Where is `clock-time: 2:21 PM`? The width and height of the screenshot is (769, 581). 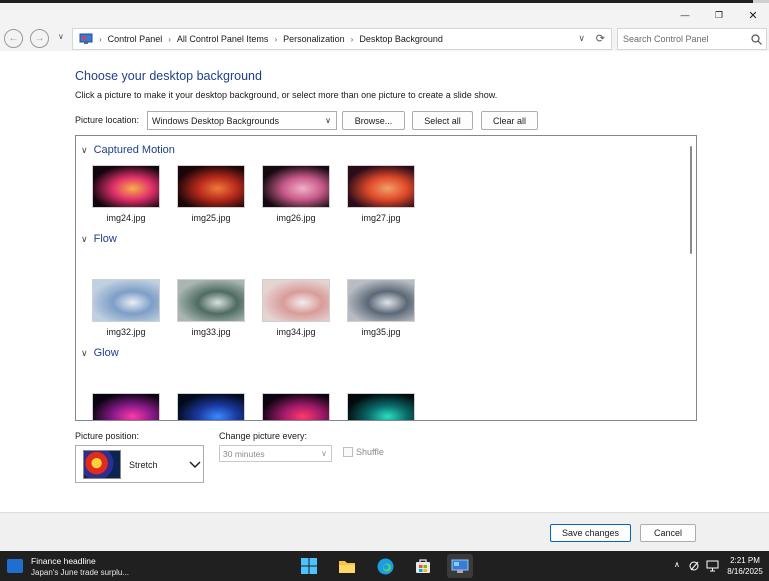 clock-time: 2:21 PM is located at coordinates (745, 560).